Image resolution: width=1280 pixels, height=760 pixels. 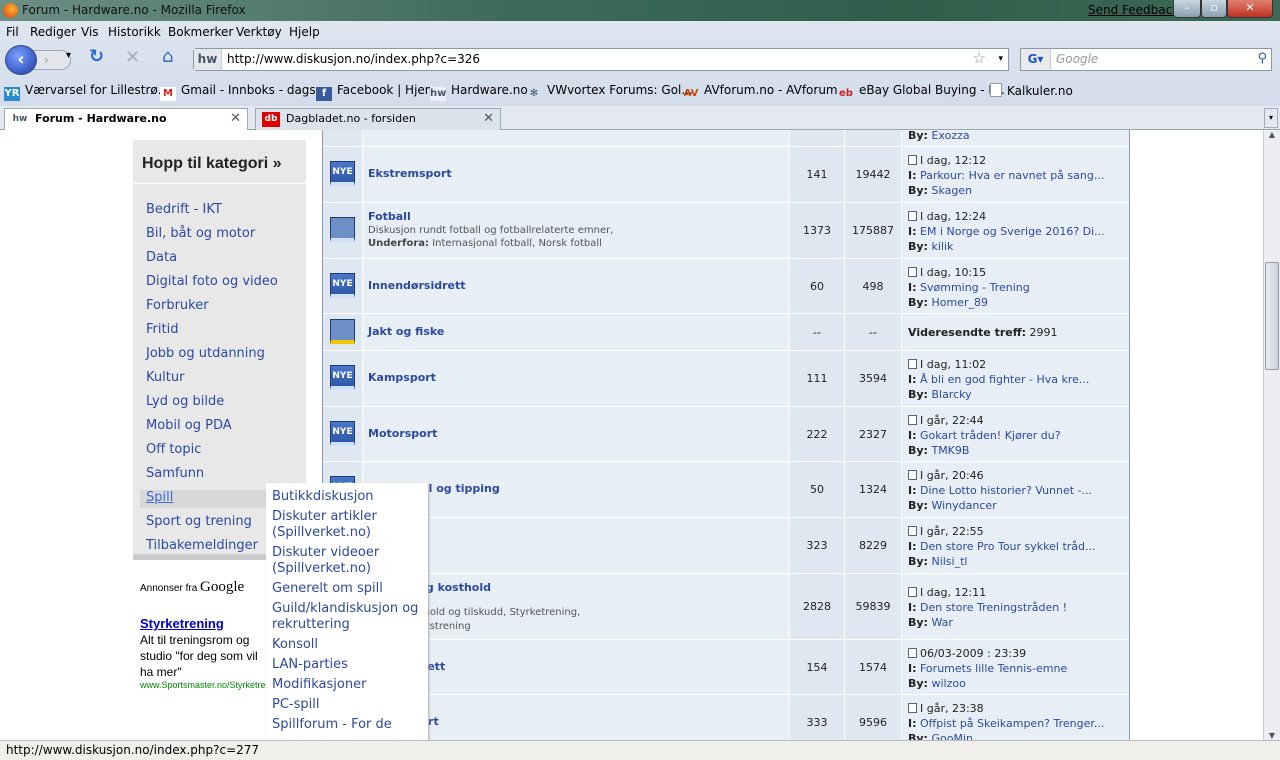 I want to click on dropdown-item: Butikkdiskusjon, so click(x=349, y=497).